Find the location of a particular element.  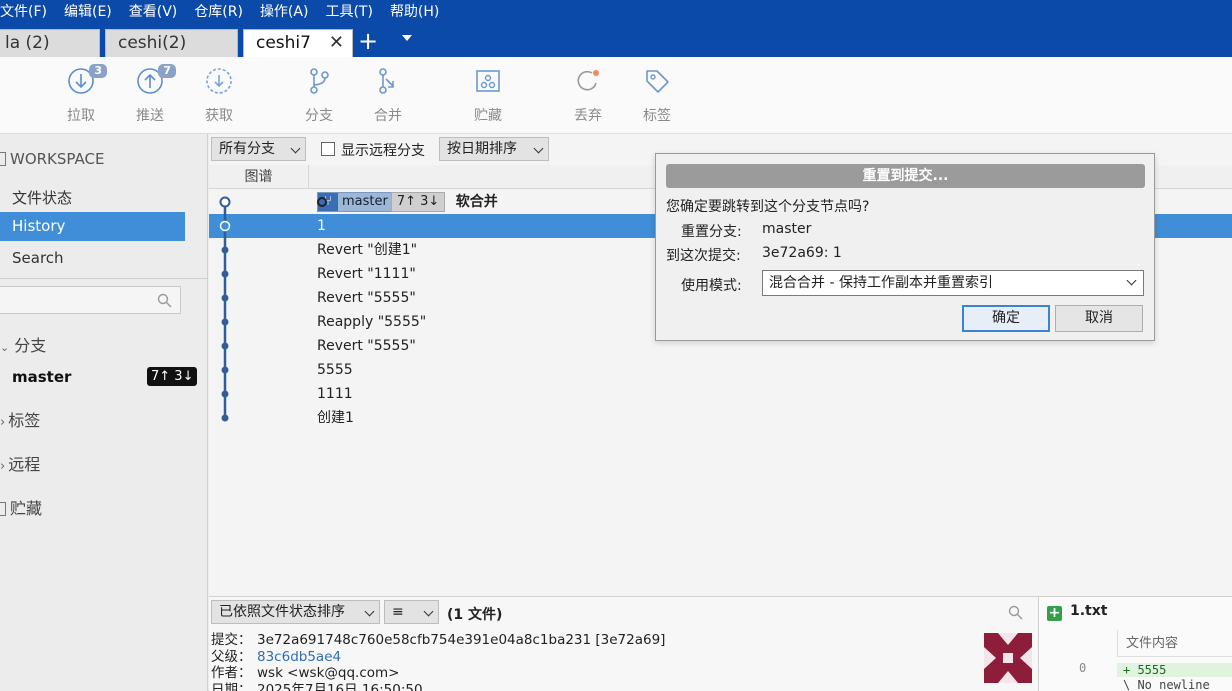

menu-help: 帮助(H) is located at coordinates (414, 11).